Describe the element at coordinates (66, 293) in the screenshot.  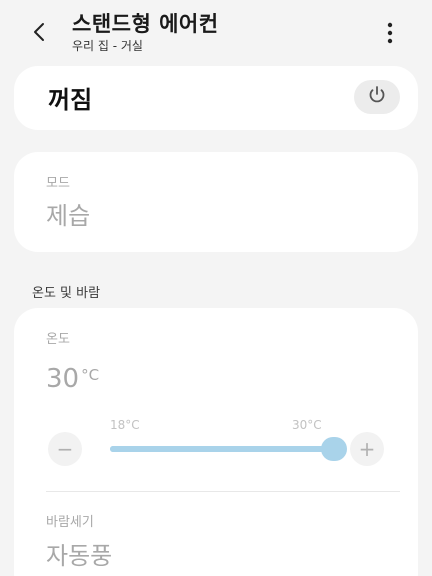
I see `section-title-temperature-wind: 온도 및 바람` at that location.